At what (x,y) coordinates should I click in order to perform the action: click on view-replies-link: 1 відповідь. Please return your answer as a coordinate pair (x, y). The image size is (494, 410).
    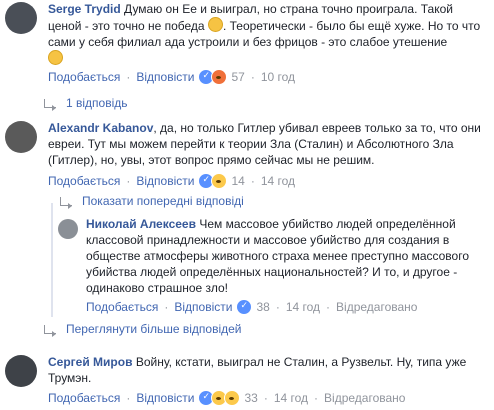
    Looking at the image, I should click on (86, 103).